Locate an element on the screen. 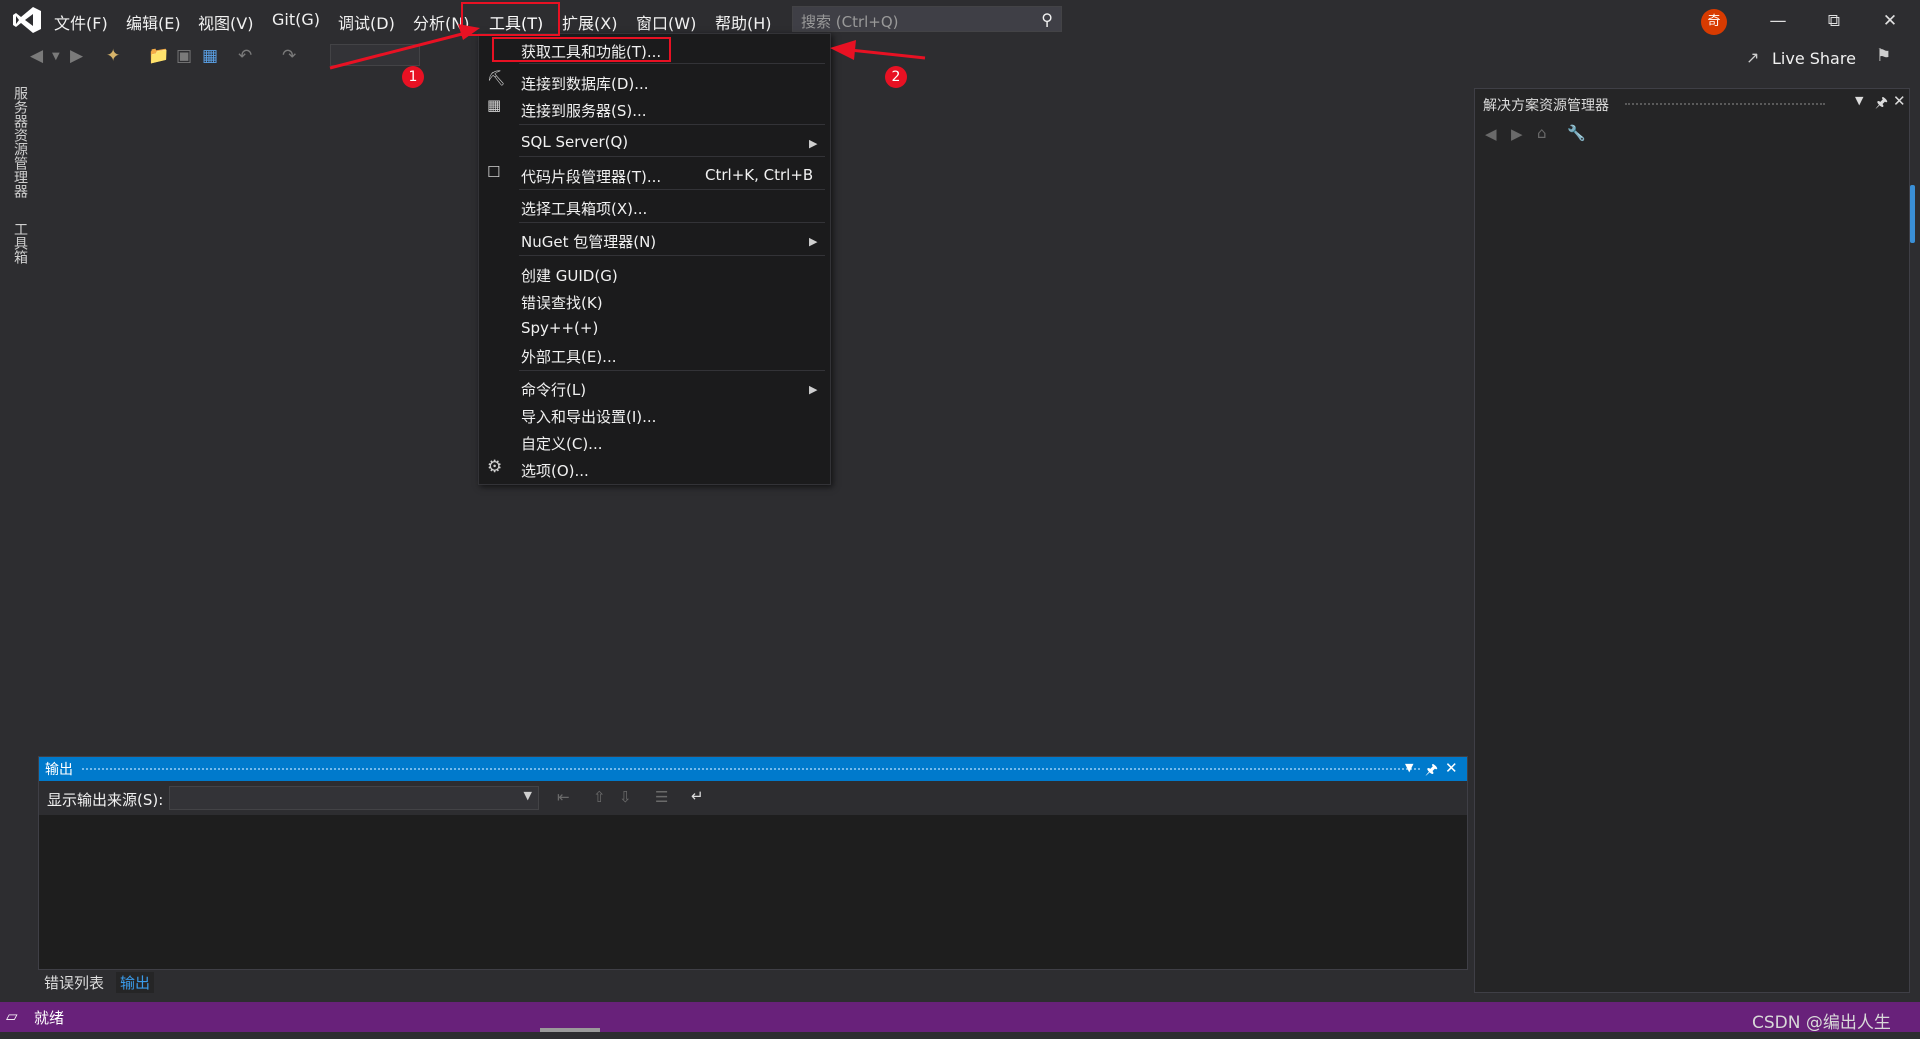 This screenshot has height=1039, width=1920. arrow-2-icon is located at coordinates (878, 50).